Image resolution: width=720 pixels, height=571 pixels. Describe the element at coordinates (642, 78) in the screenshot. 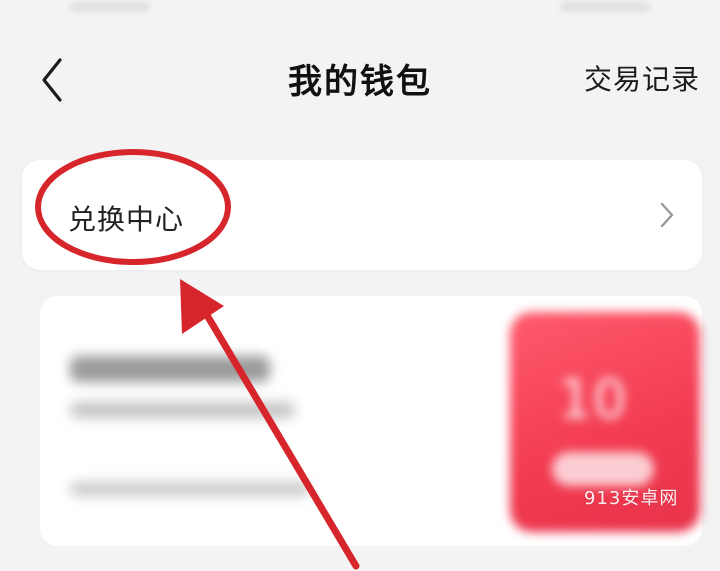

I see `transactions-link: 交易记录` at that location.